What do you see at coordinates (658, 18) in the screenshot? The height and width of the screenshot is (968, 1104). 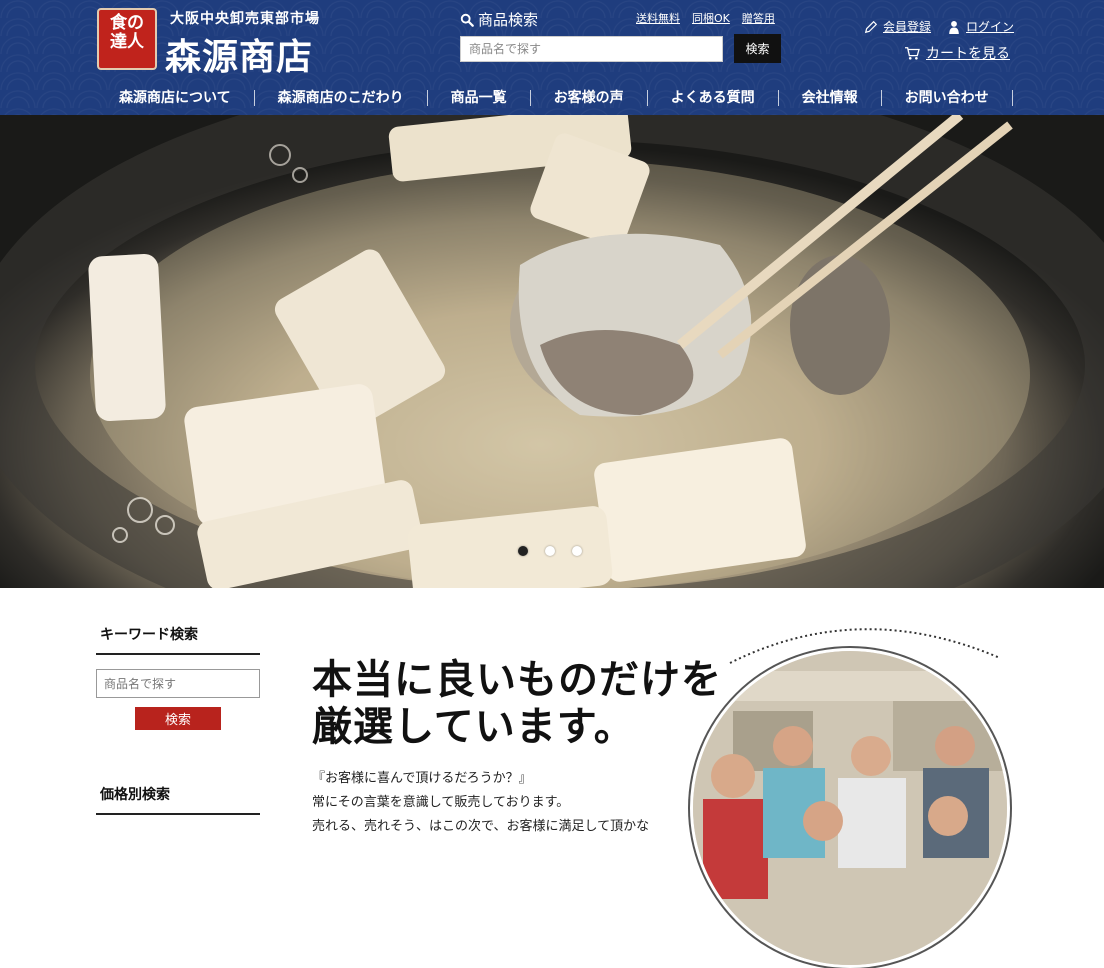 I see `free-shipping-link: 送料無料` at bounding box center [658, 18].